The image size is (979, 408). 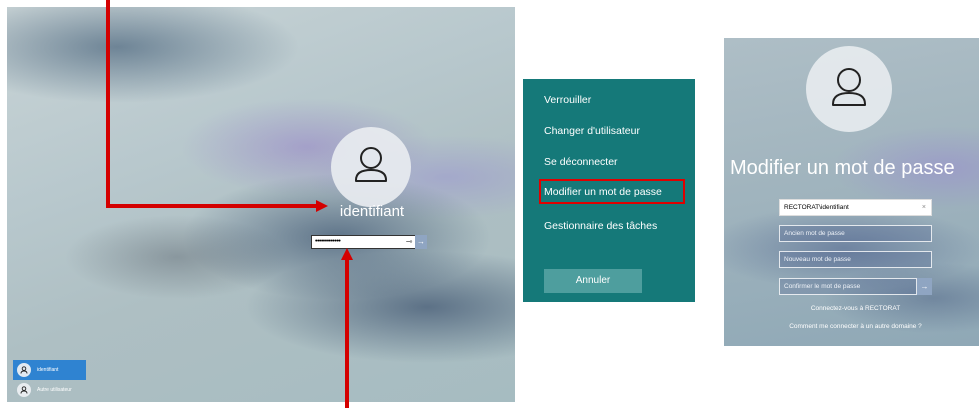 I want to click on menu-item-sign-out: Se déconnecter, so click(x=581, y=162).